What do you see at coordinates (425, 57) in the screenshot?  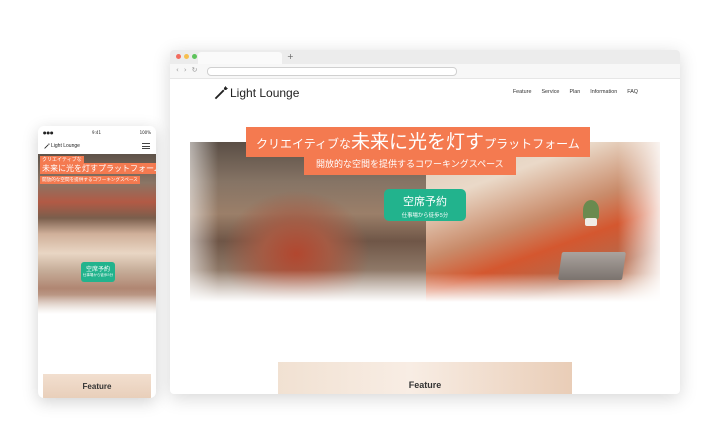 I see `browser-tab-bar: +` at bounding box center [425, 57].